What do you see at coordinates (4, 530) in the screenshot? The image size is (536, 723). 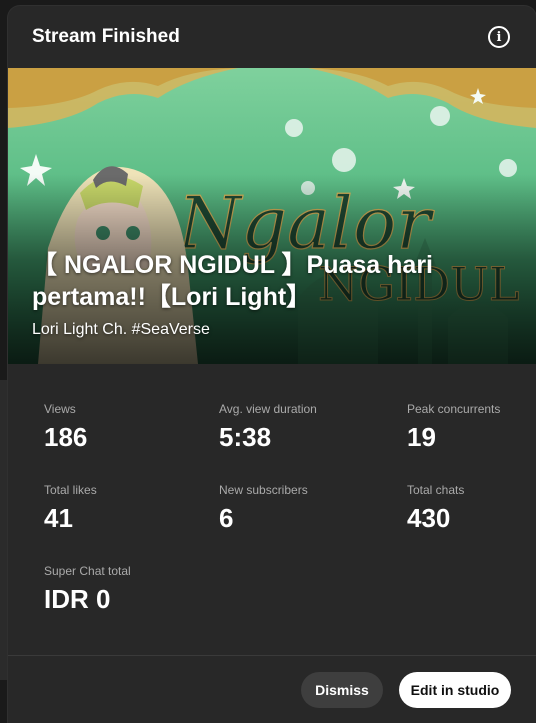 I see `background-page-edge` at bounding box center [4, 530].